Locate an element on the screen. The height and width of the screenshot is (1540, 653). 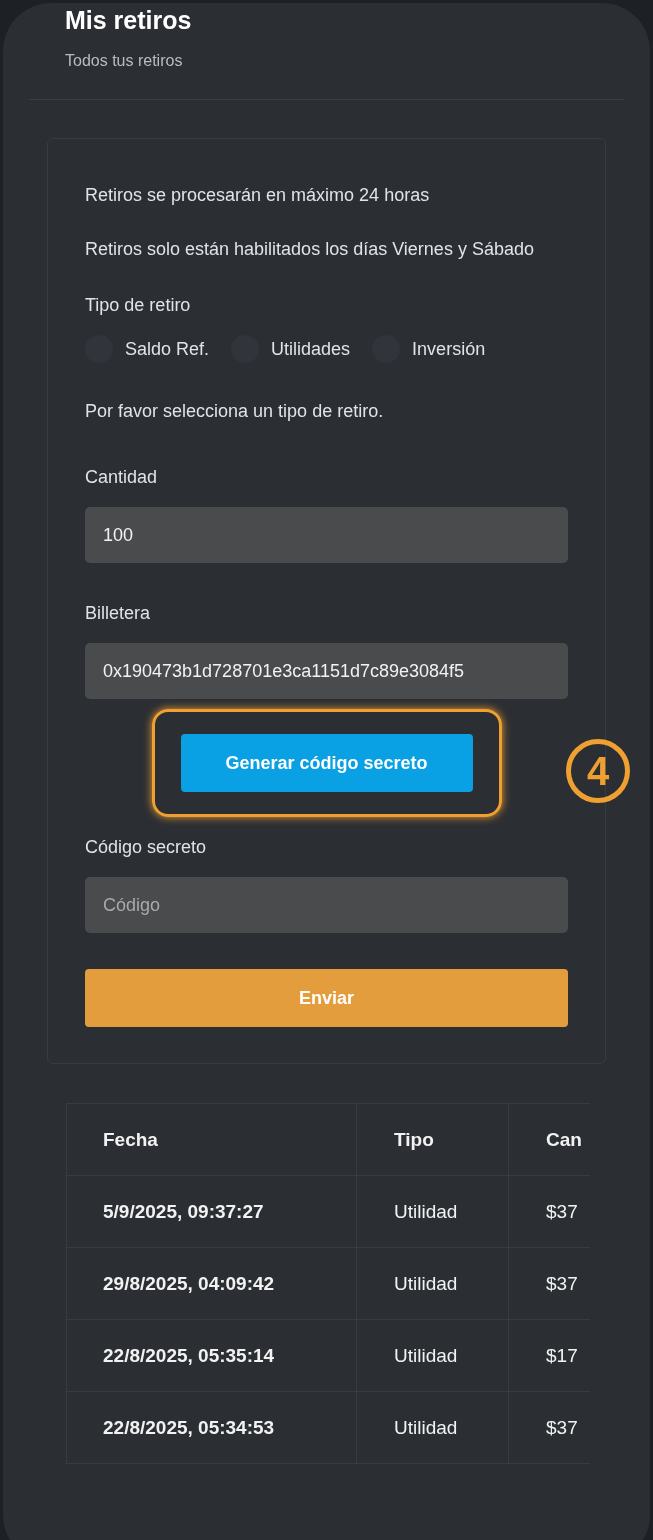
notice-text: Retiros solo están habilitados los días Viernes y Sábado is located at coordinates (310, 249).